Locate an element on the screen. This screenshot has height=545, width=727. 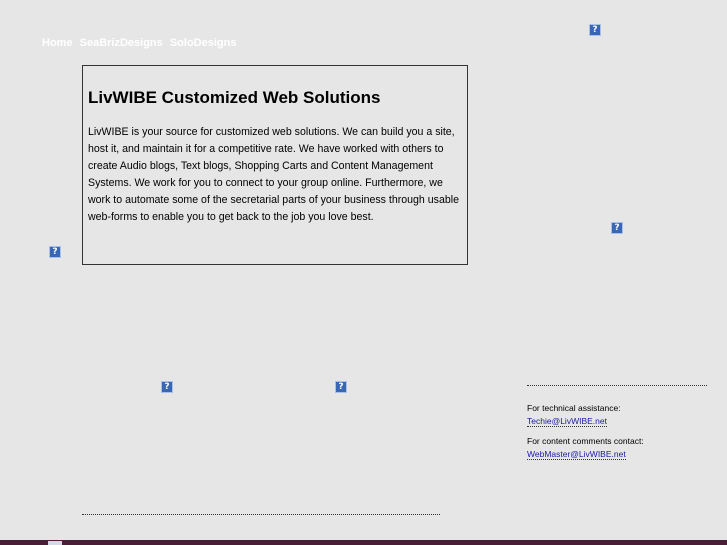
tech-email-link: Techie@LivWIBE.net is located at coordinates (567, 421).